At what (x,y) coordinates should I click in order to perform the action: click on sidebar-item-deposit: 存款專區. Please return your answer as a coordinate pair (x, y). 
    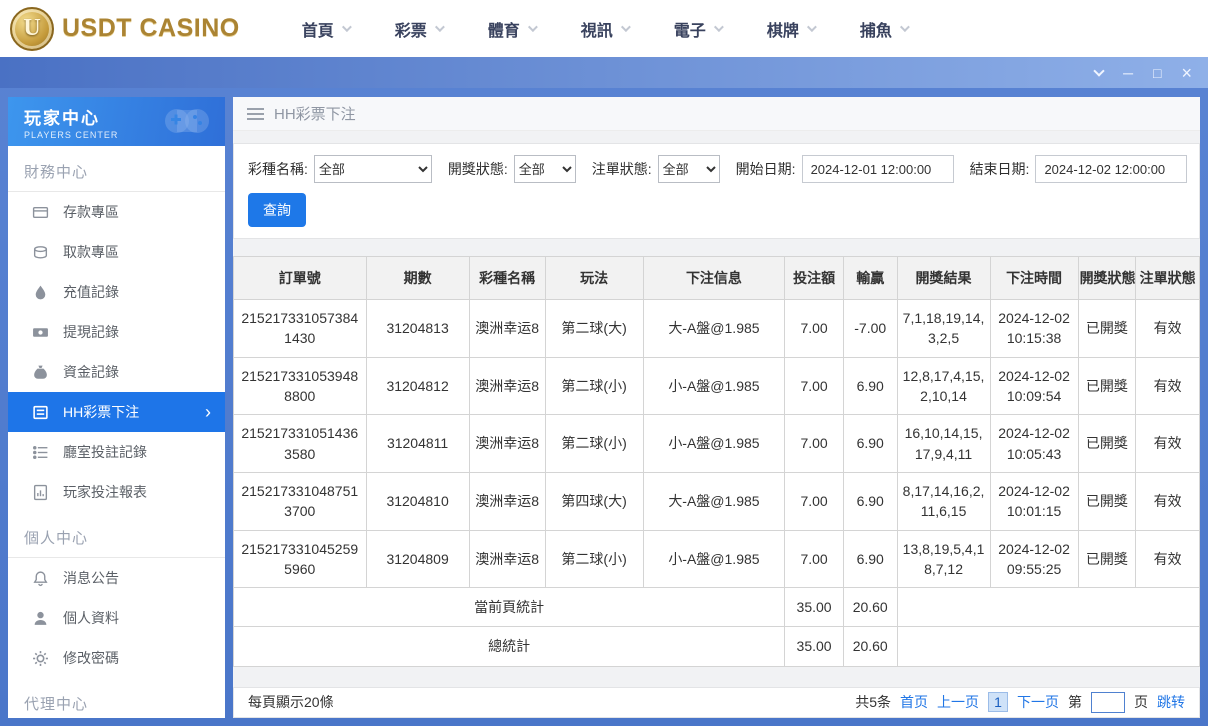
    Looking at the image, I should click on (116, 212).